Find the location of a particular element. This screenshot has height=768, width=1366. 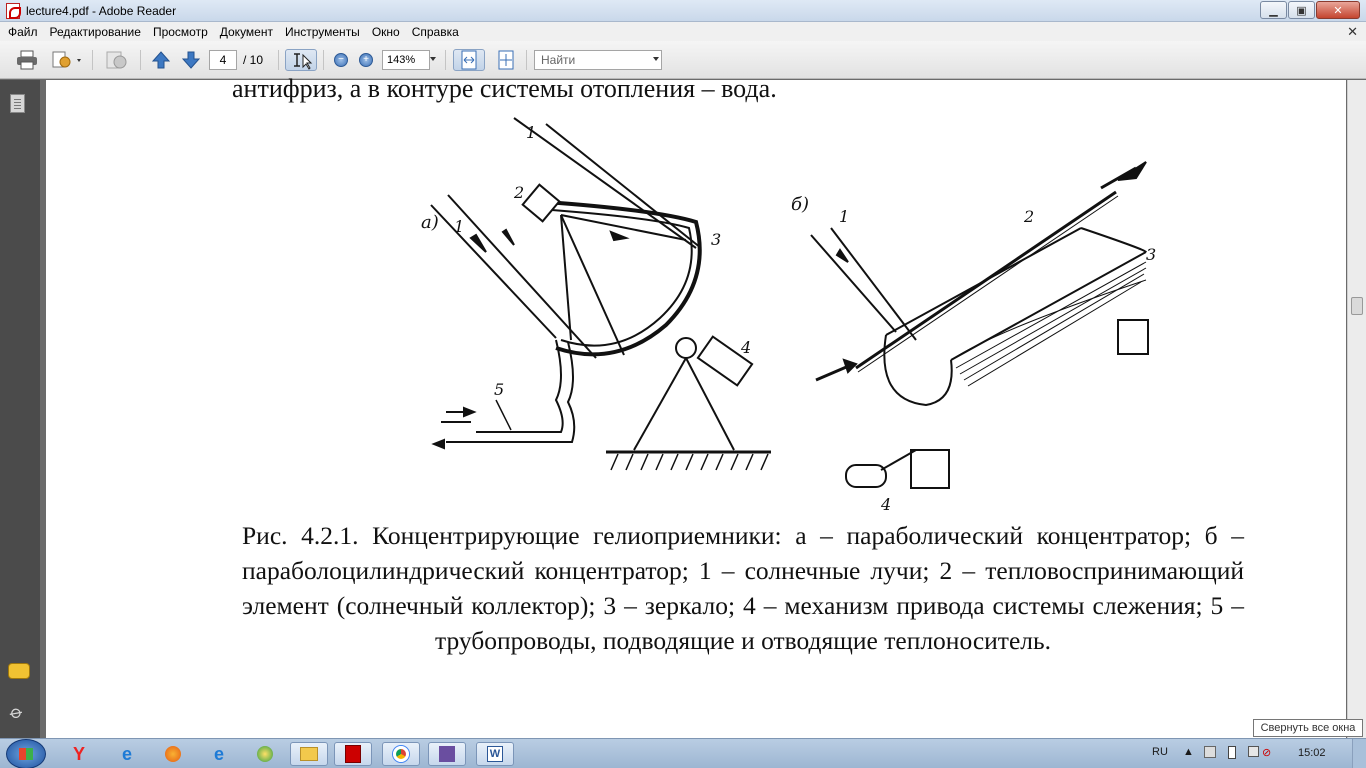

share-button is located at coordinates (66, 60).